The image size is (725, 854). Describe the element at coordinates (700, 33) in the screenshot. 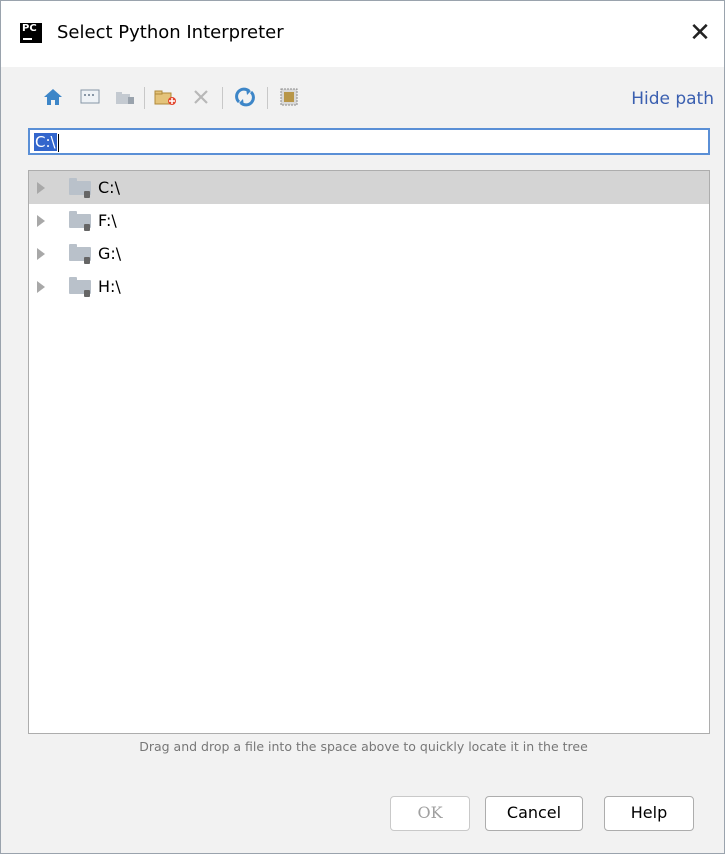

I see `close-icon: ✕` at that location.